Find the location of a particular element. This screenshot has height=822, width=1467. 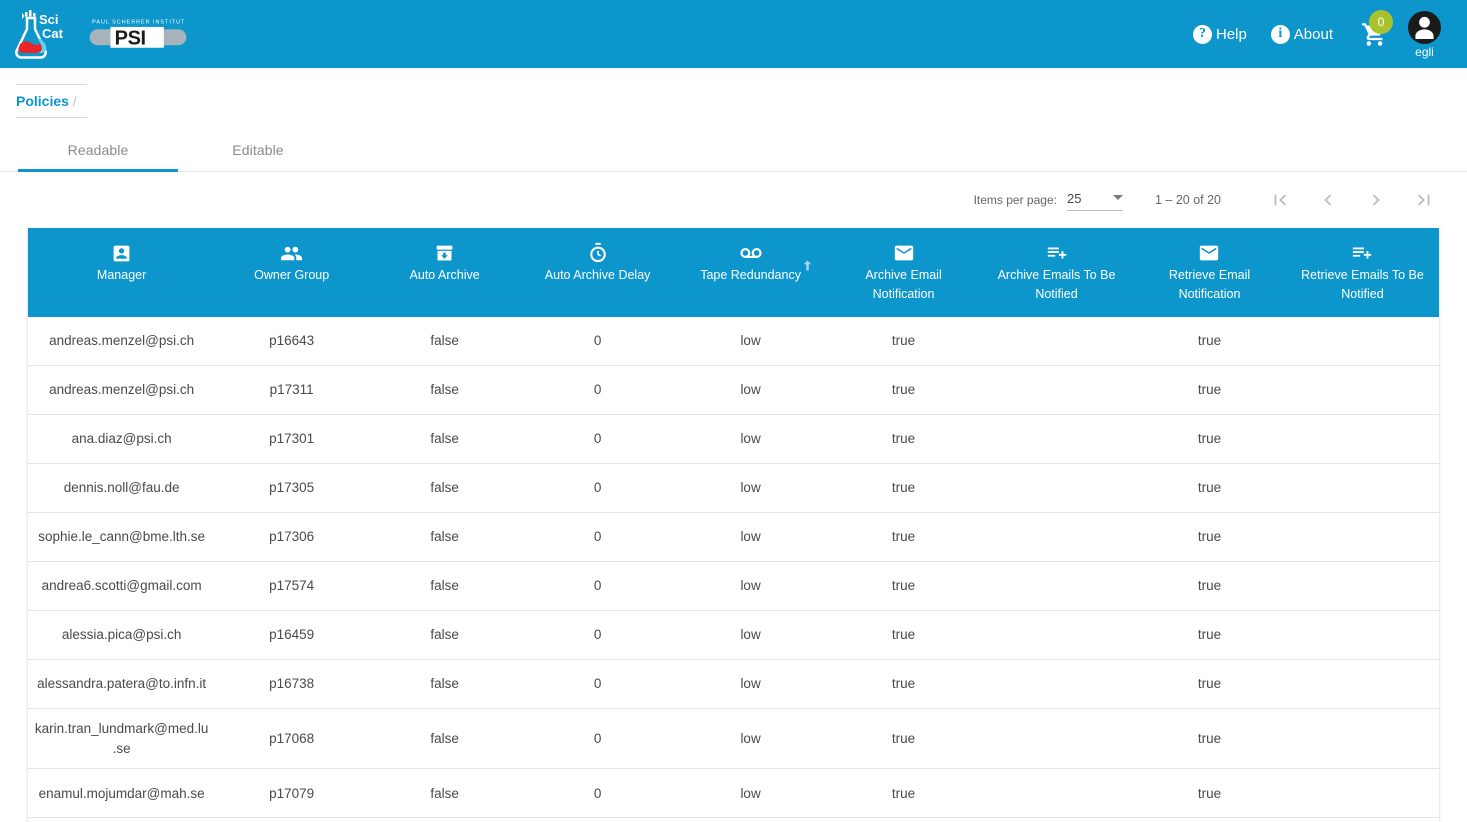

timer-icon is located at coordinates (598, 253).